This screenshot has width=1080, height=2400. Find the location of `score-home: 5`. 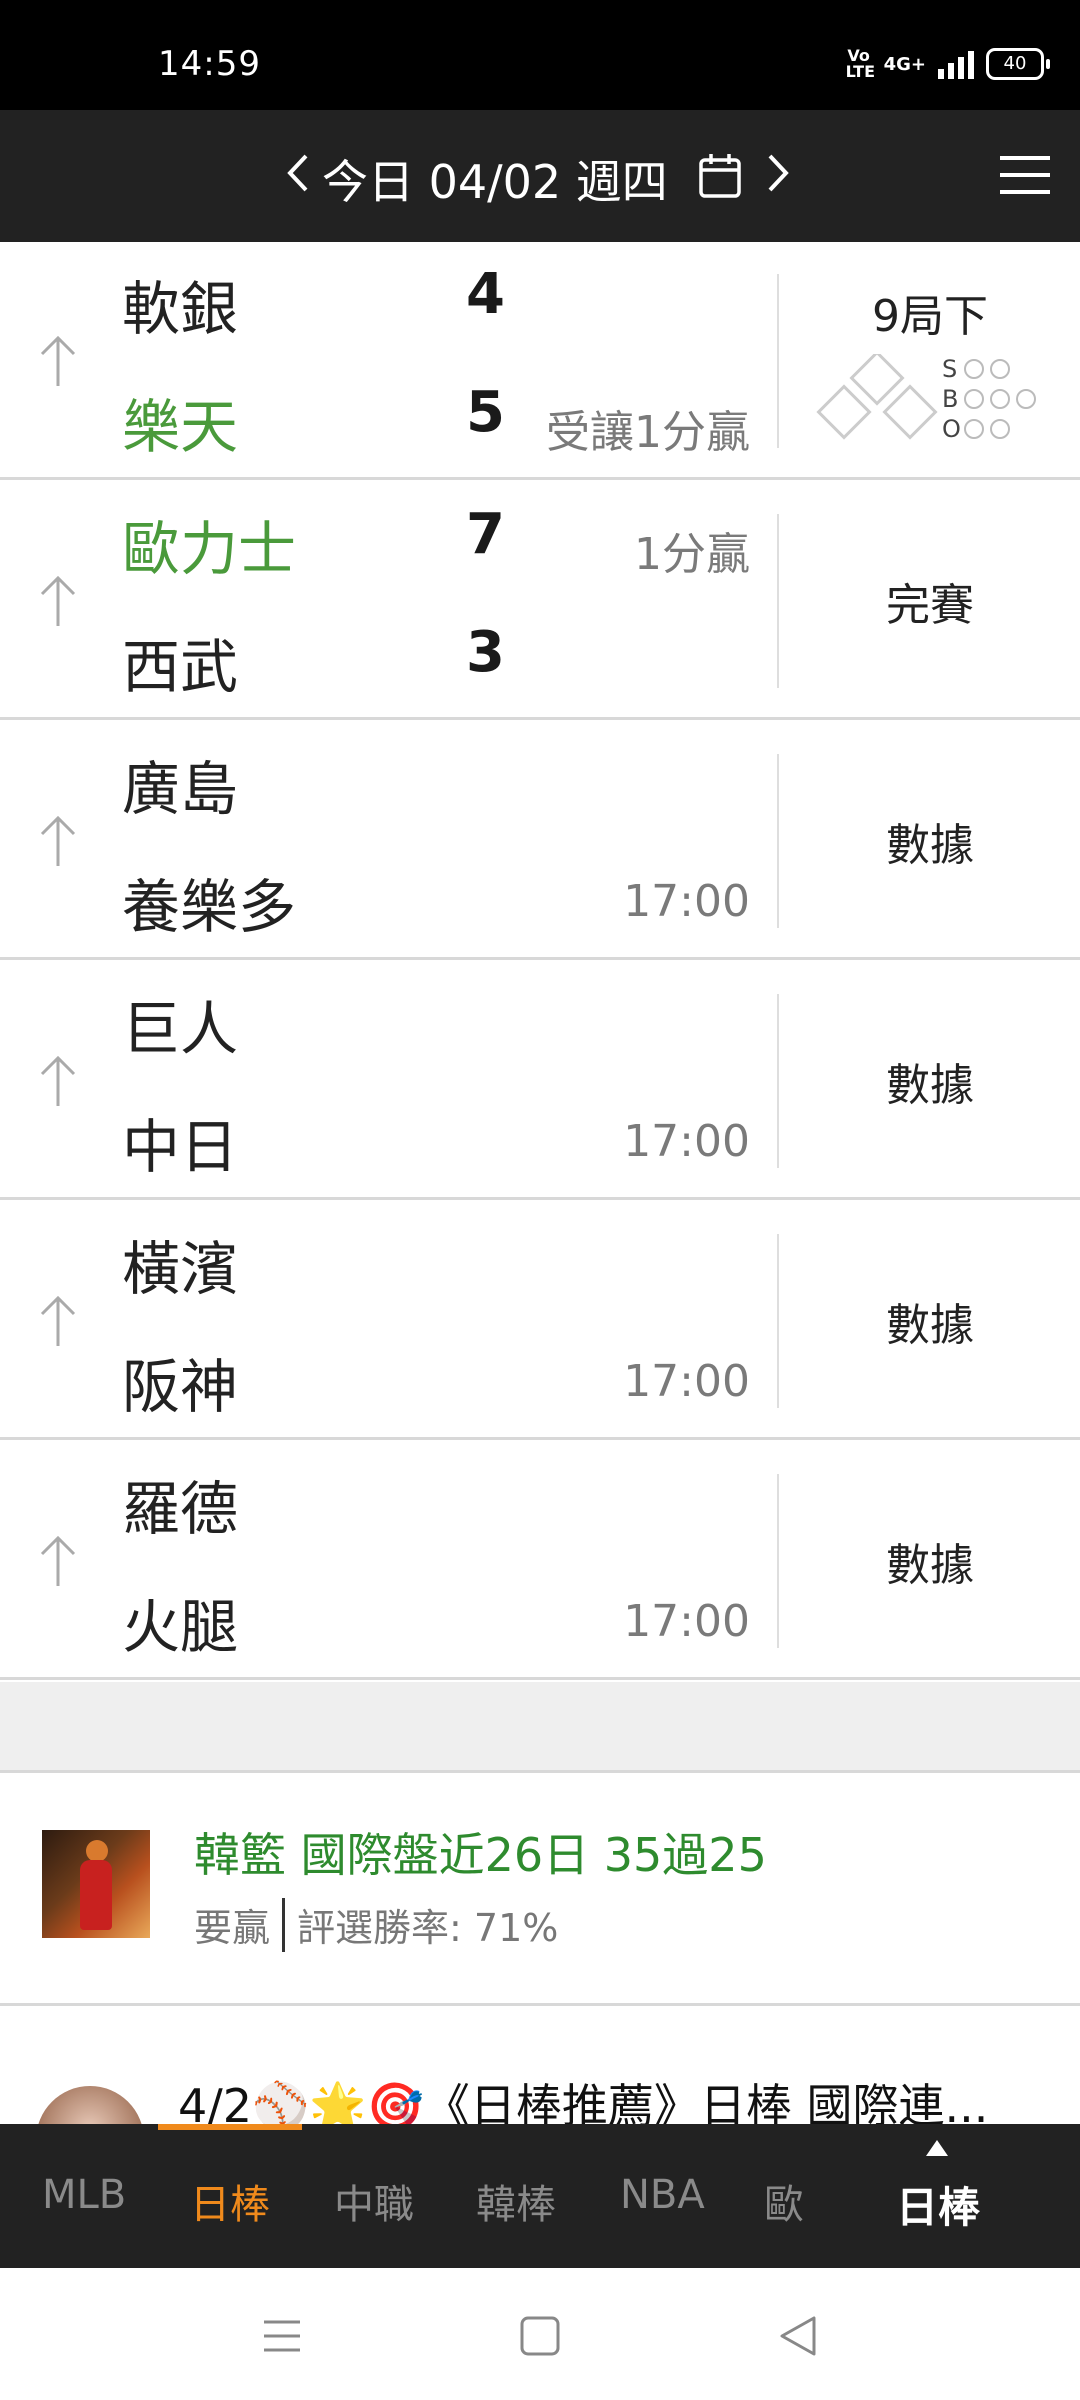

score-home: 5 is located at coordinates (485, 412).